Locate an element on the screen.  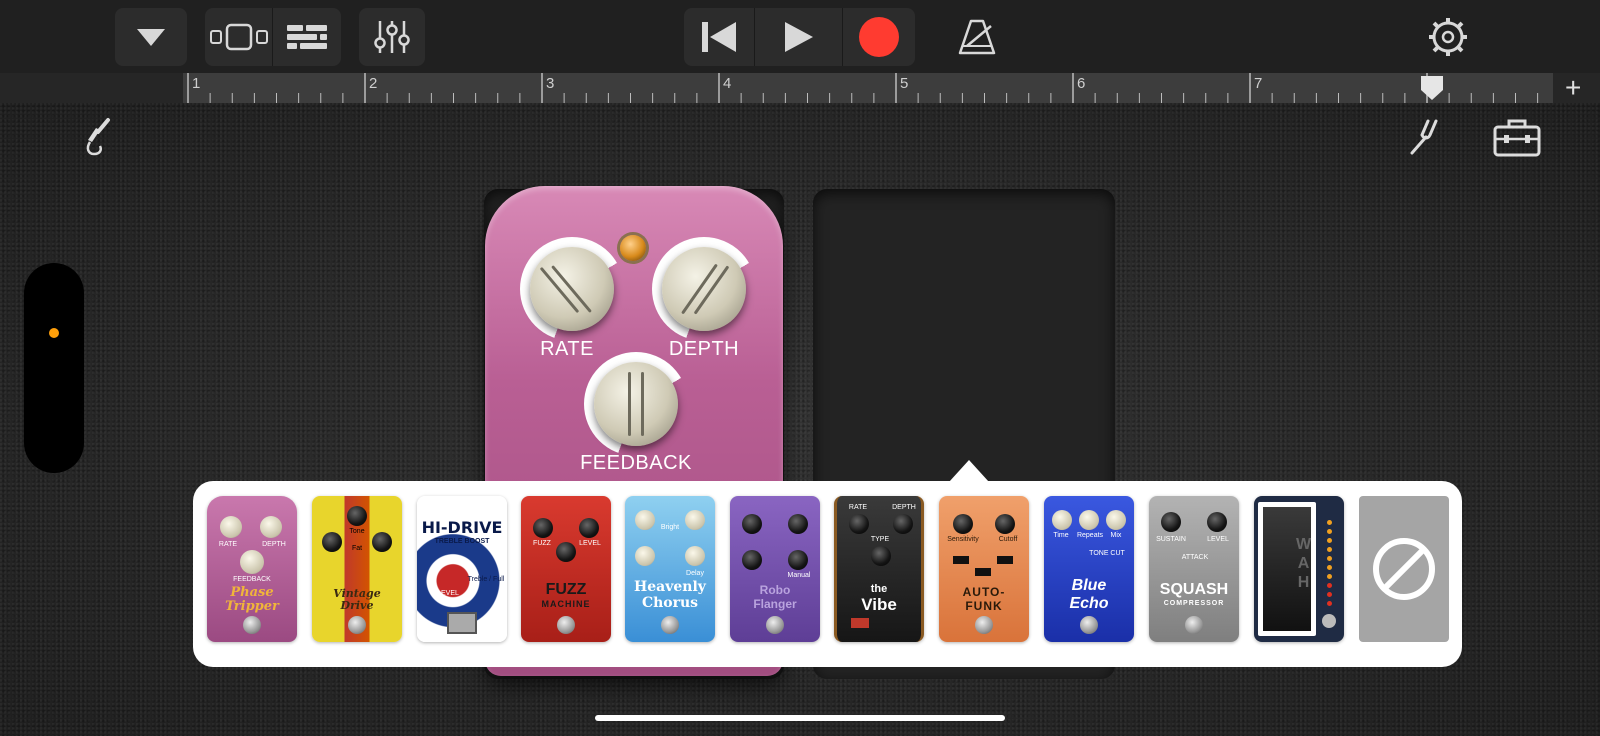
depth-knob is located at coordinates (704, 289).